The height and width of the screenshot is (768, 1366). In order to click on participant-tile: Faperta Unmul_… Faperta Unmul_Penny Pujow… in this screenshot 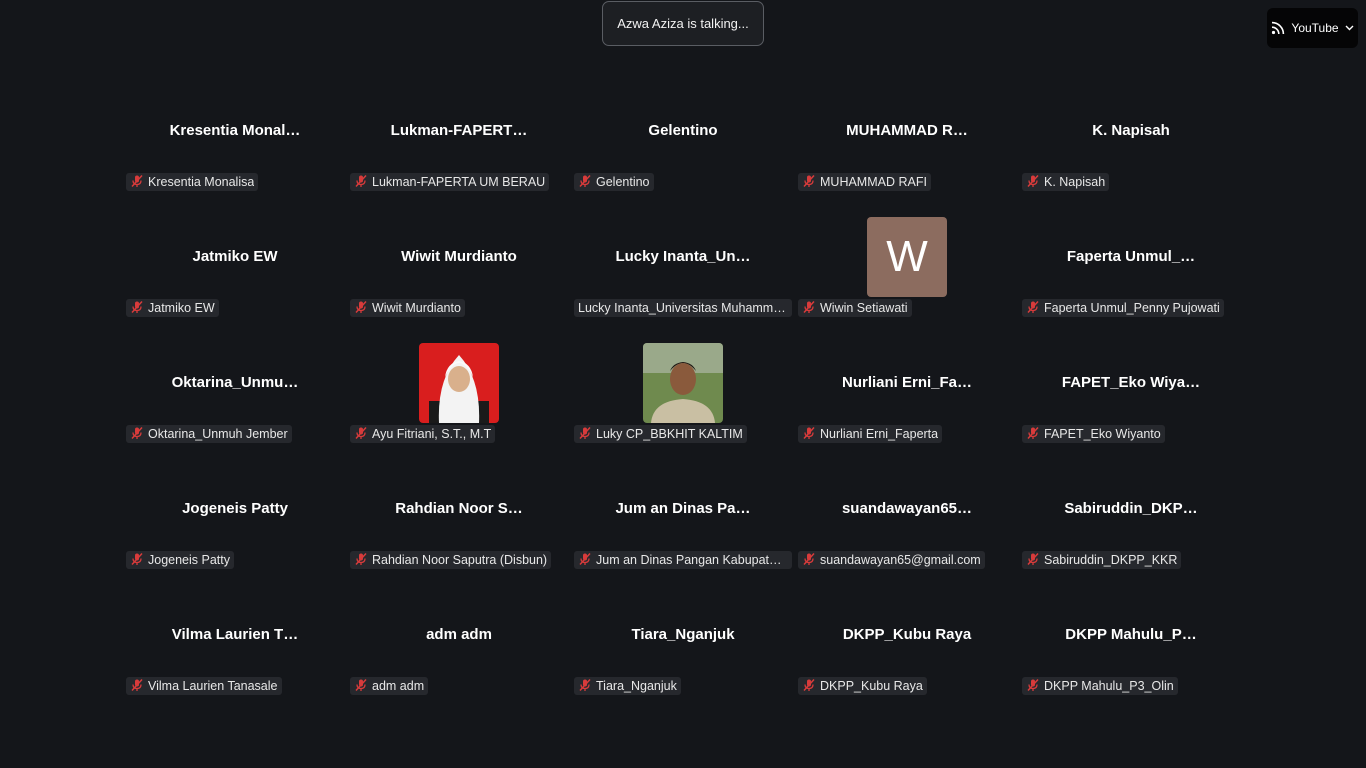, I will do `click(1131, 277)`.